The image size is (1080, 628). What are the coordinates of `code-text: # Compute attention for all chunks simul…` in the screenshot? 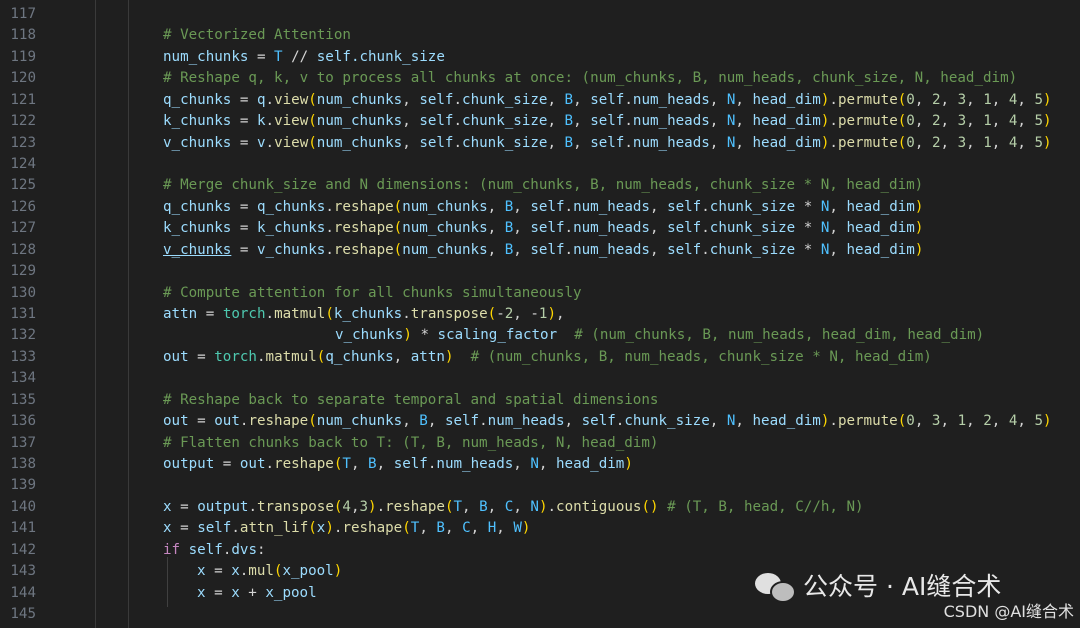 It's located at (372, 292).